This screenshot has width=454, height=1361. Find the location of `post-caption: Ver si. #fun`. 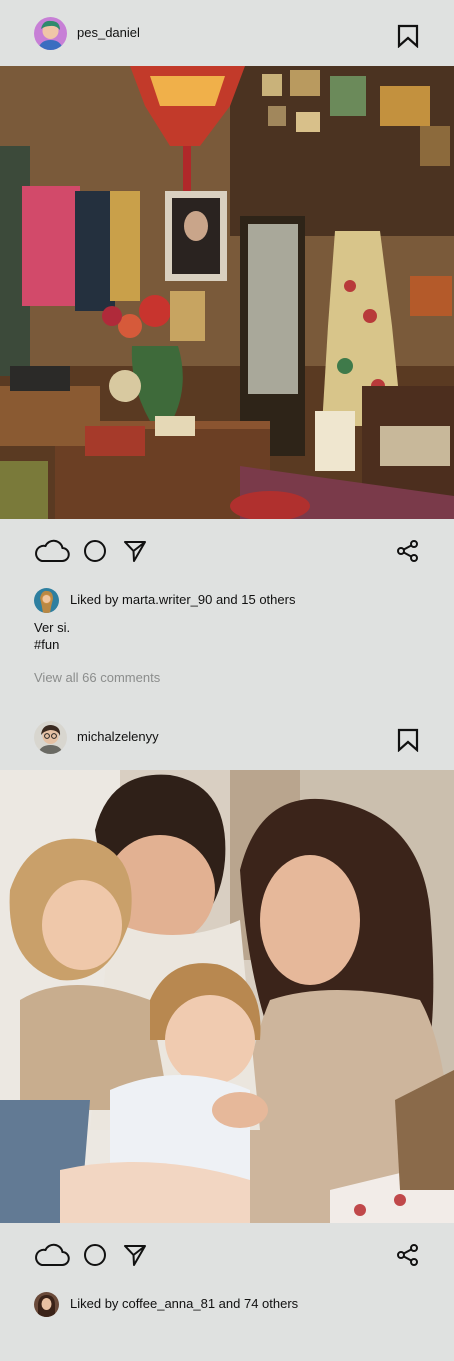

post-caption: Ver si. #fun is located at coordinates (227, 636).